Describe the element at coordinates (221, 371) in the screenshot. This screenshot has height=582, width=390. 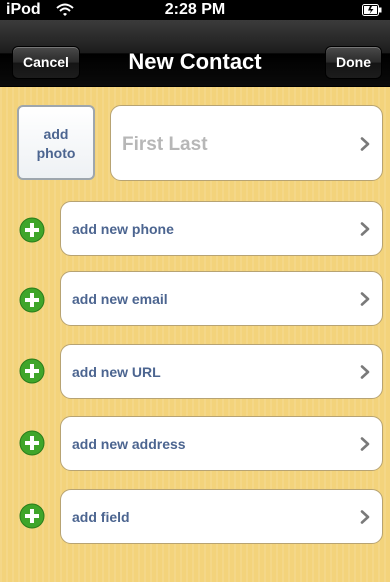
I see `add-url-row: add new URL` at that location.